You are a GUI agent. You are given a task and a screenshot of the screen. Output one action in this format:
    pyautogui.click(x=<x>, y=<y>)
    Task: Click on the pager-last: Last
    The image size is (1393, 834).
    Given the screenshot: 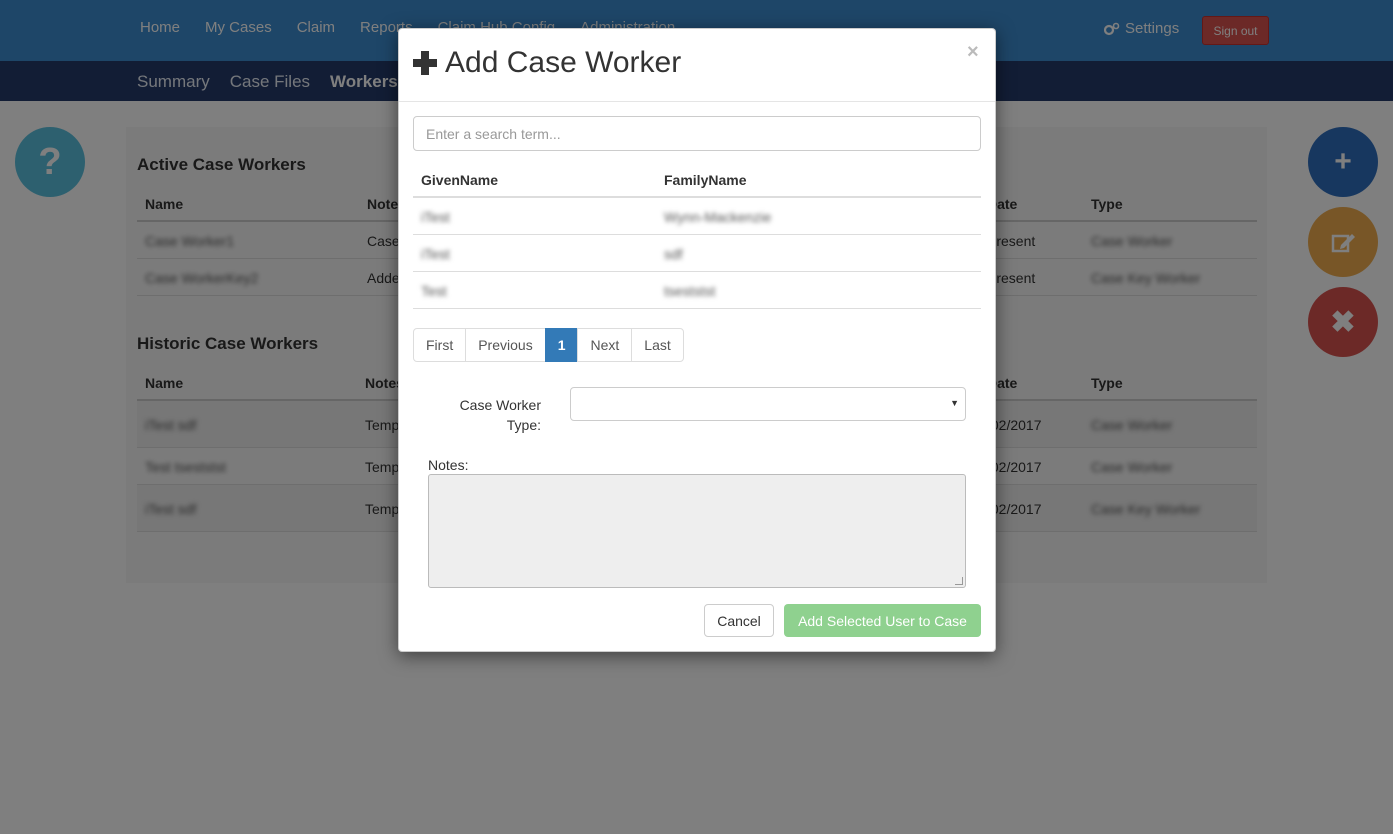 What is the action you would take?
    pyautogui.click(x=657, y=345)
    